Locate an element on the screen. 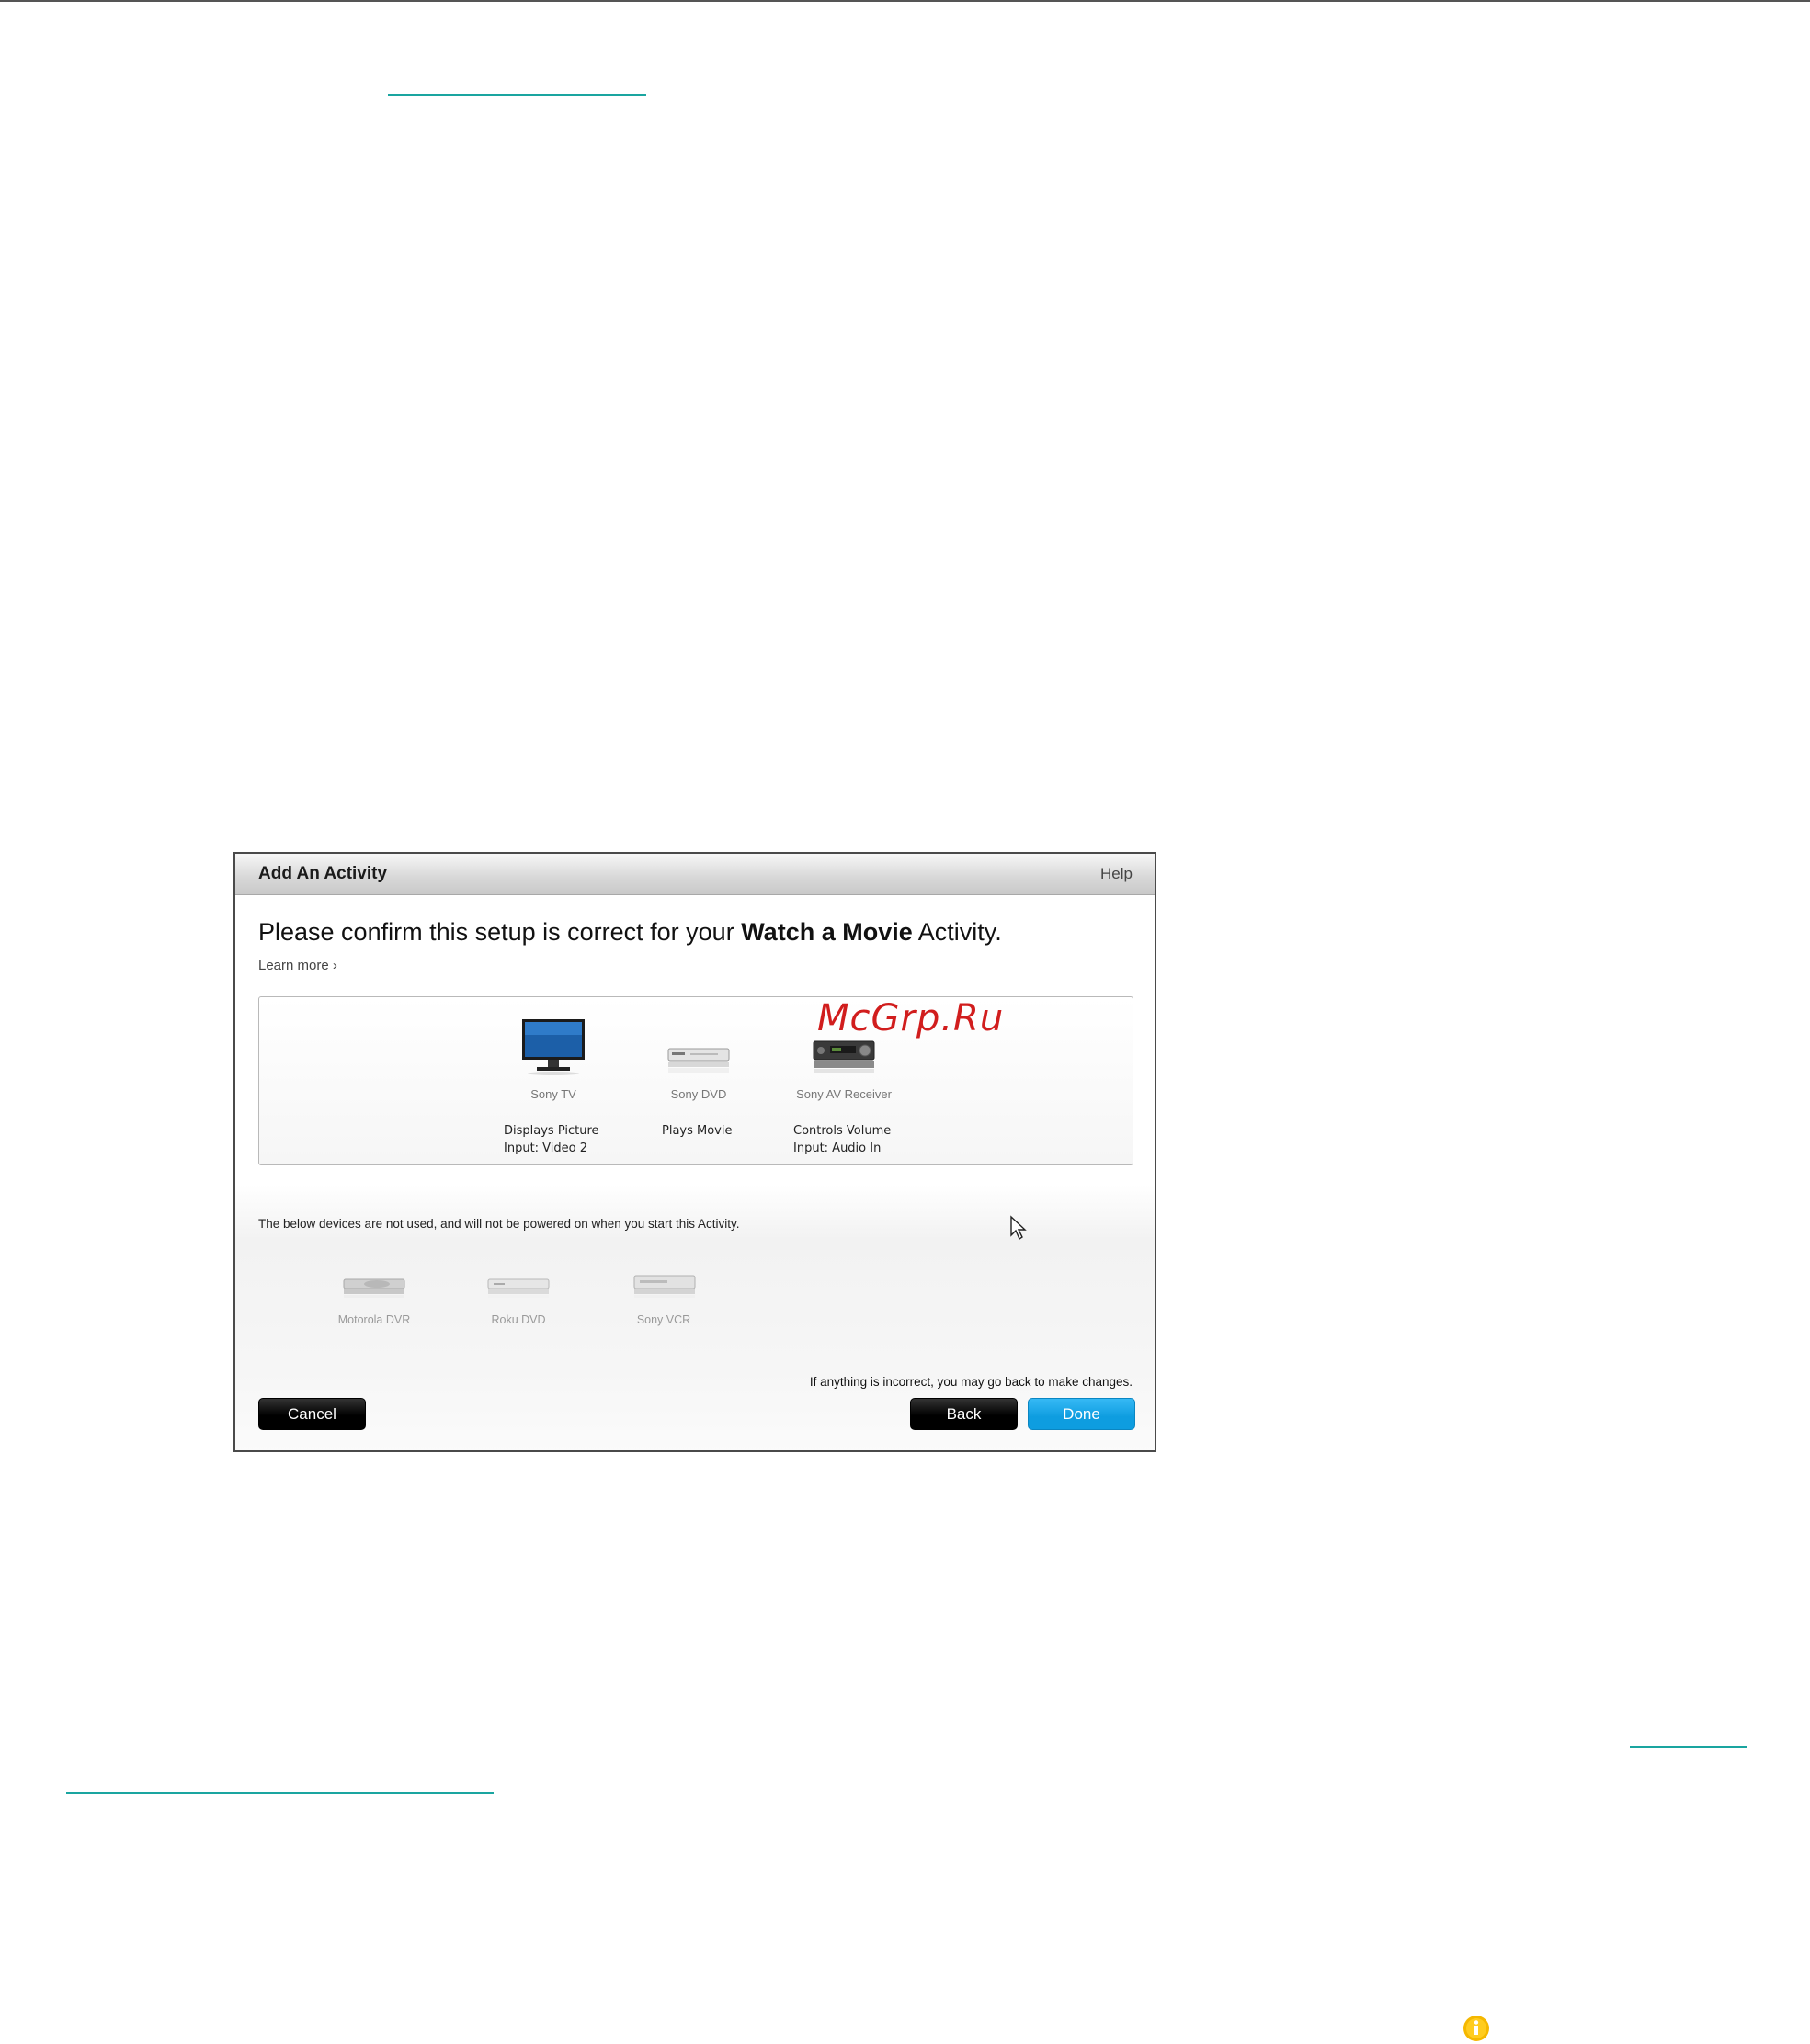 Image resolution: width=1810 pixels, height=2044 pixels. av-receiver-icon is located at coordinates (844, 1056).